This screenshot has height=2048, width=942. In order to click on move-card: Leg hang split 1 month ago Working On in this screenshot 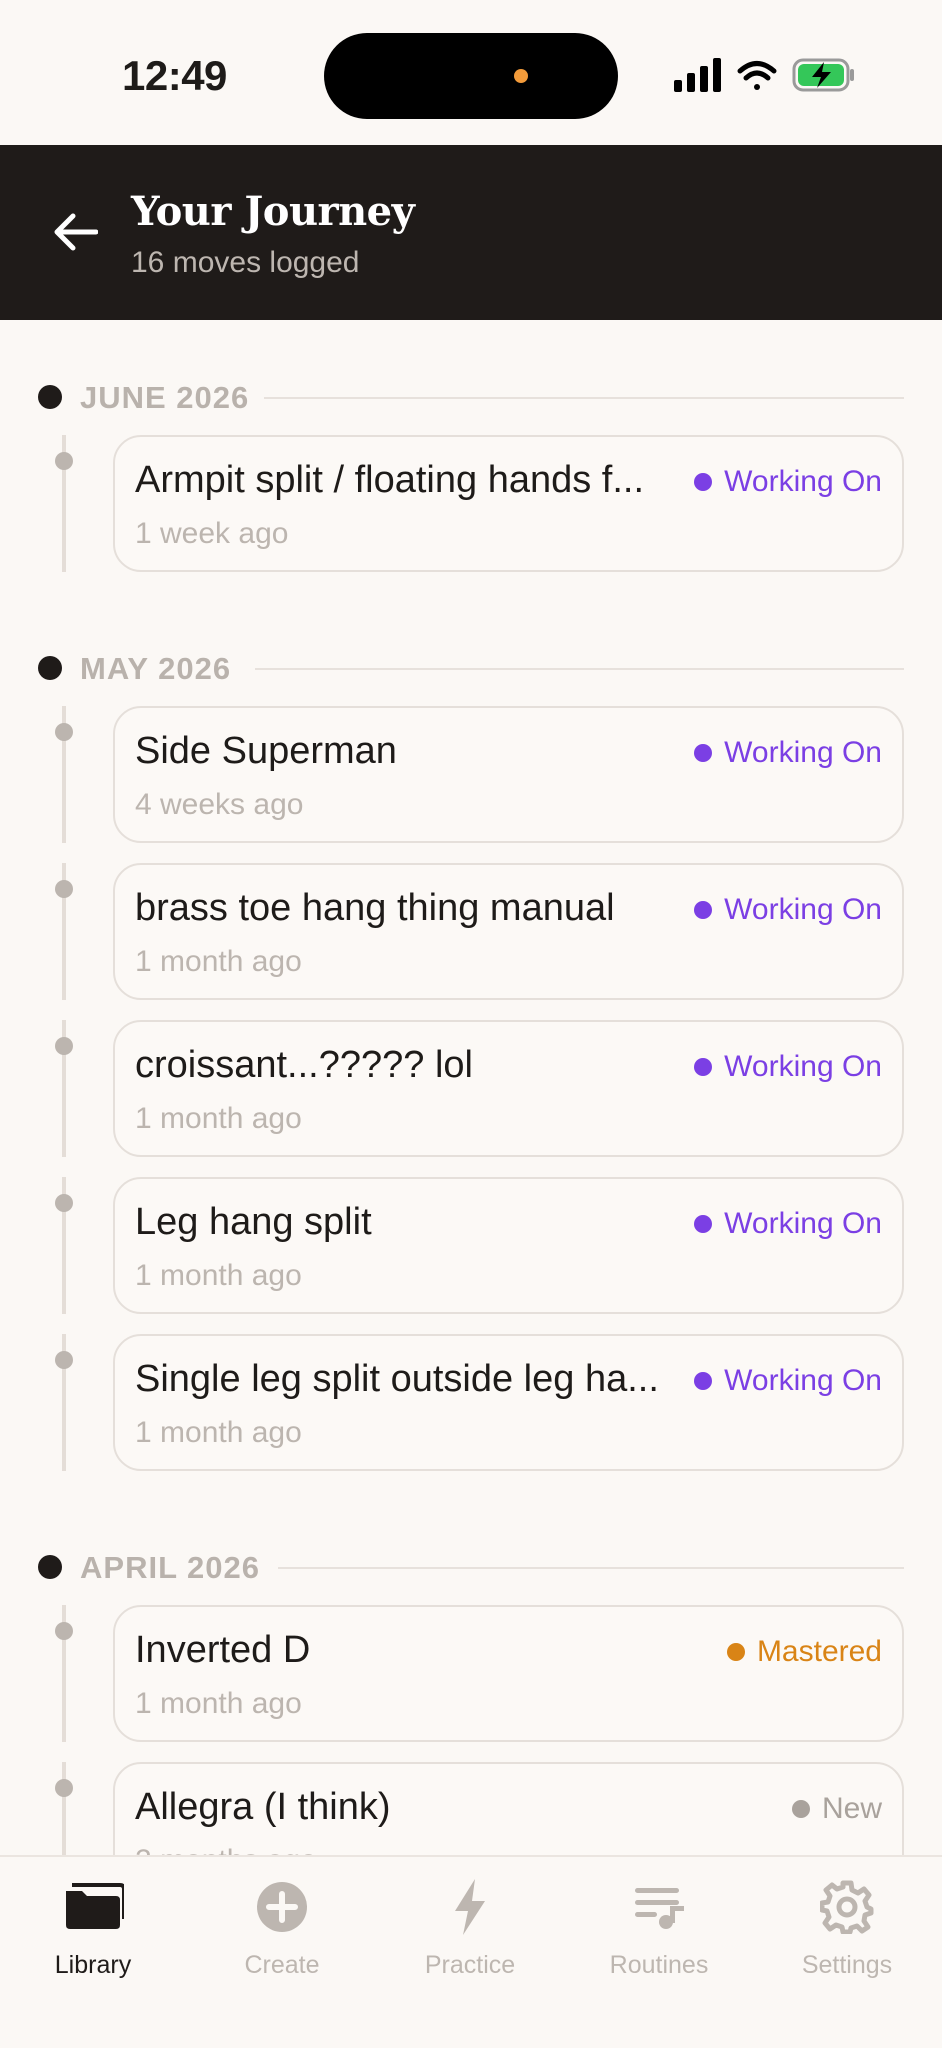, I will do `click(508, 1245)`.